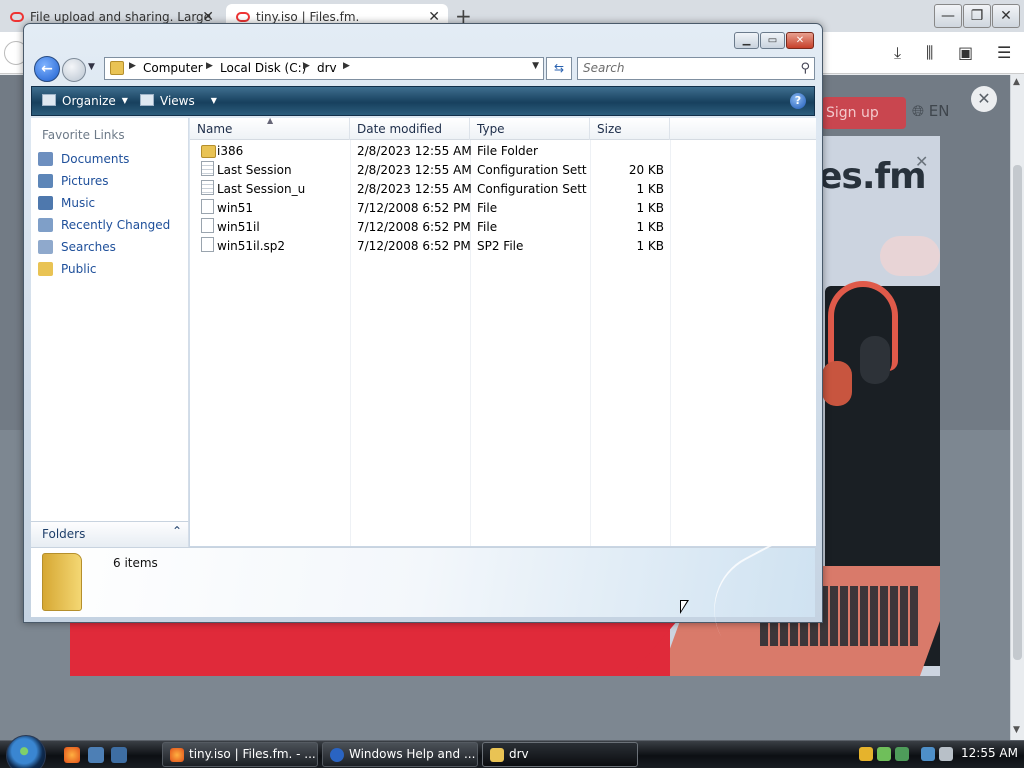 Image resolution: width=1024 pixels, height=768 pixels. I want to click on browser-minimize-button: —, so click(948, 16).